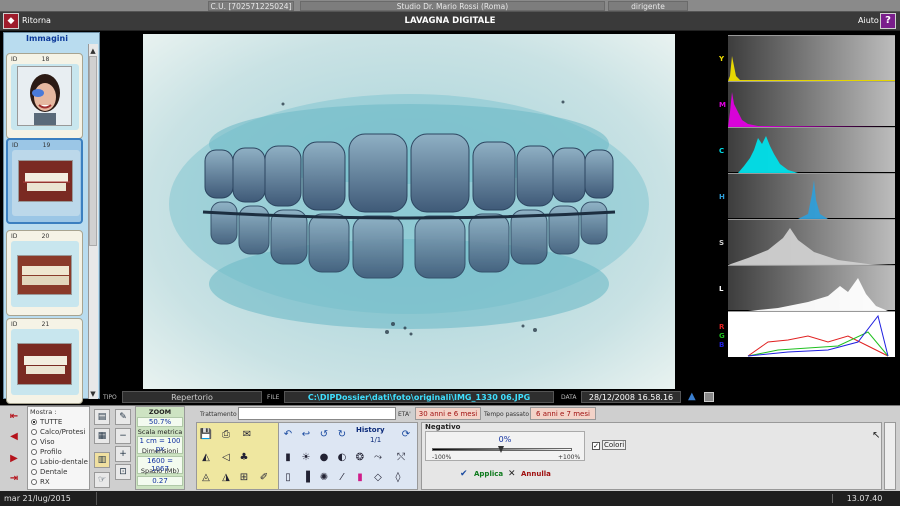  Describe the element at coordinates (46, 422) in the screenshot. I see `filter-option-tutte: TUTTE` at that location.